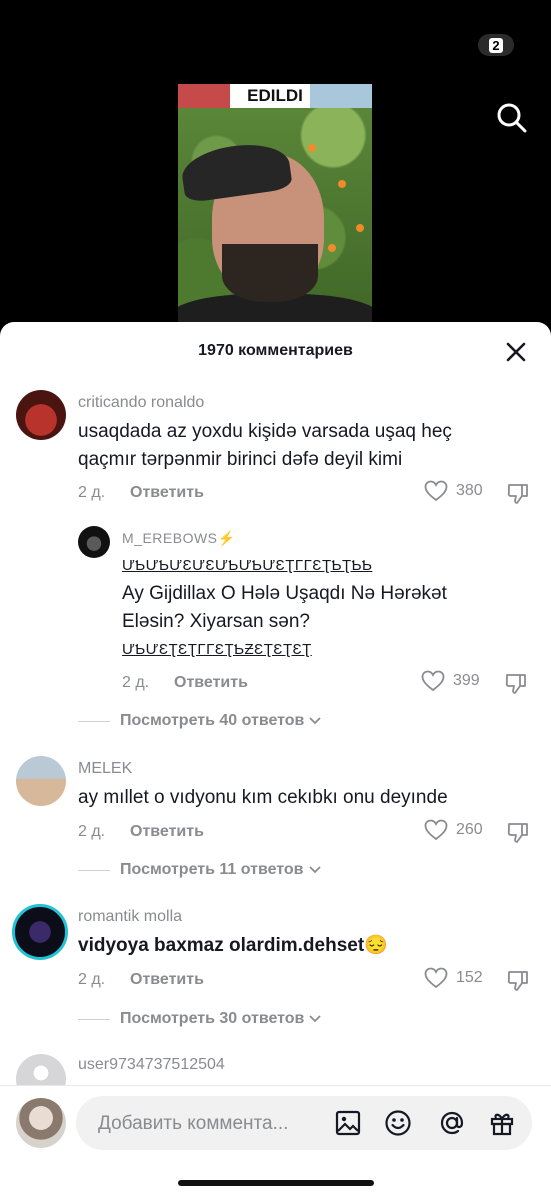 This screenshot has height=1201, width=551. Describe the element at coordinates (496, 45) in the screenshot. I see `notification-badge: 2` at that location.